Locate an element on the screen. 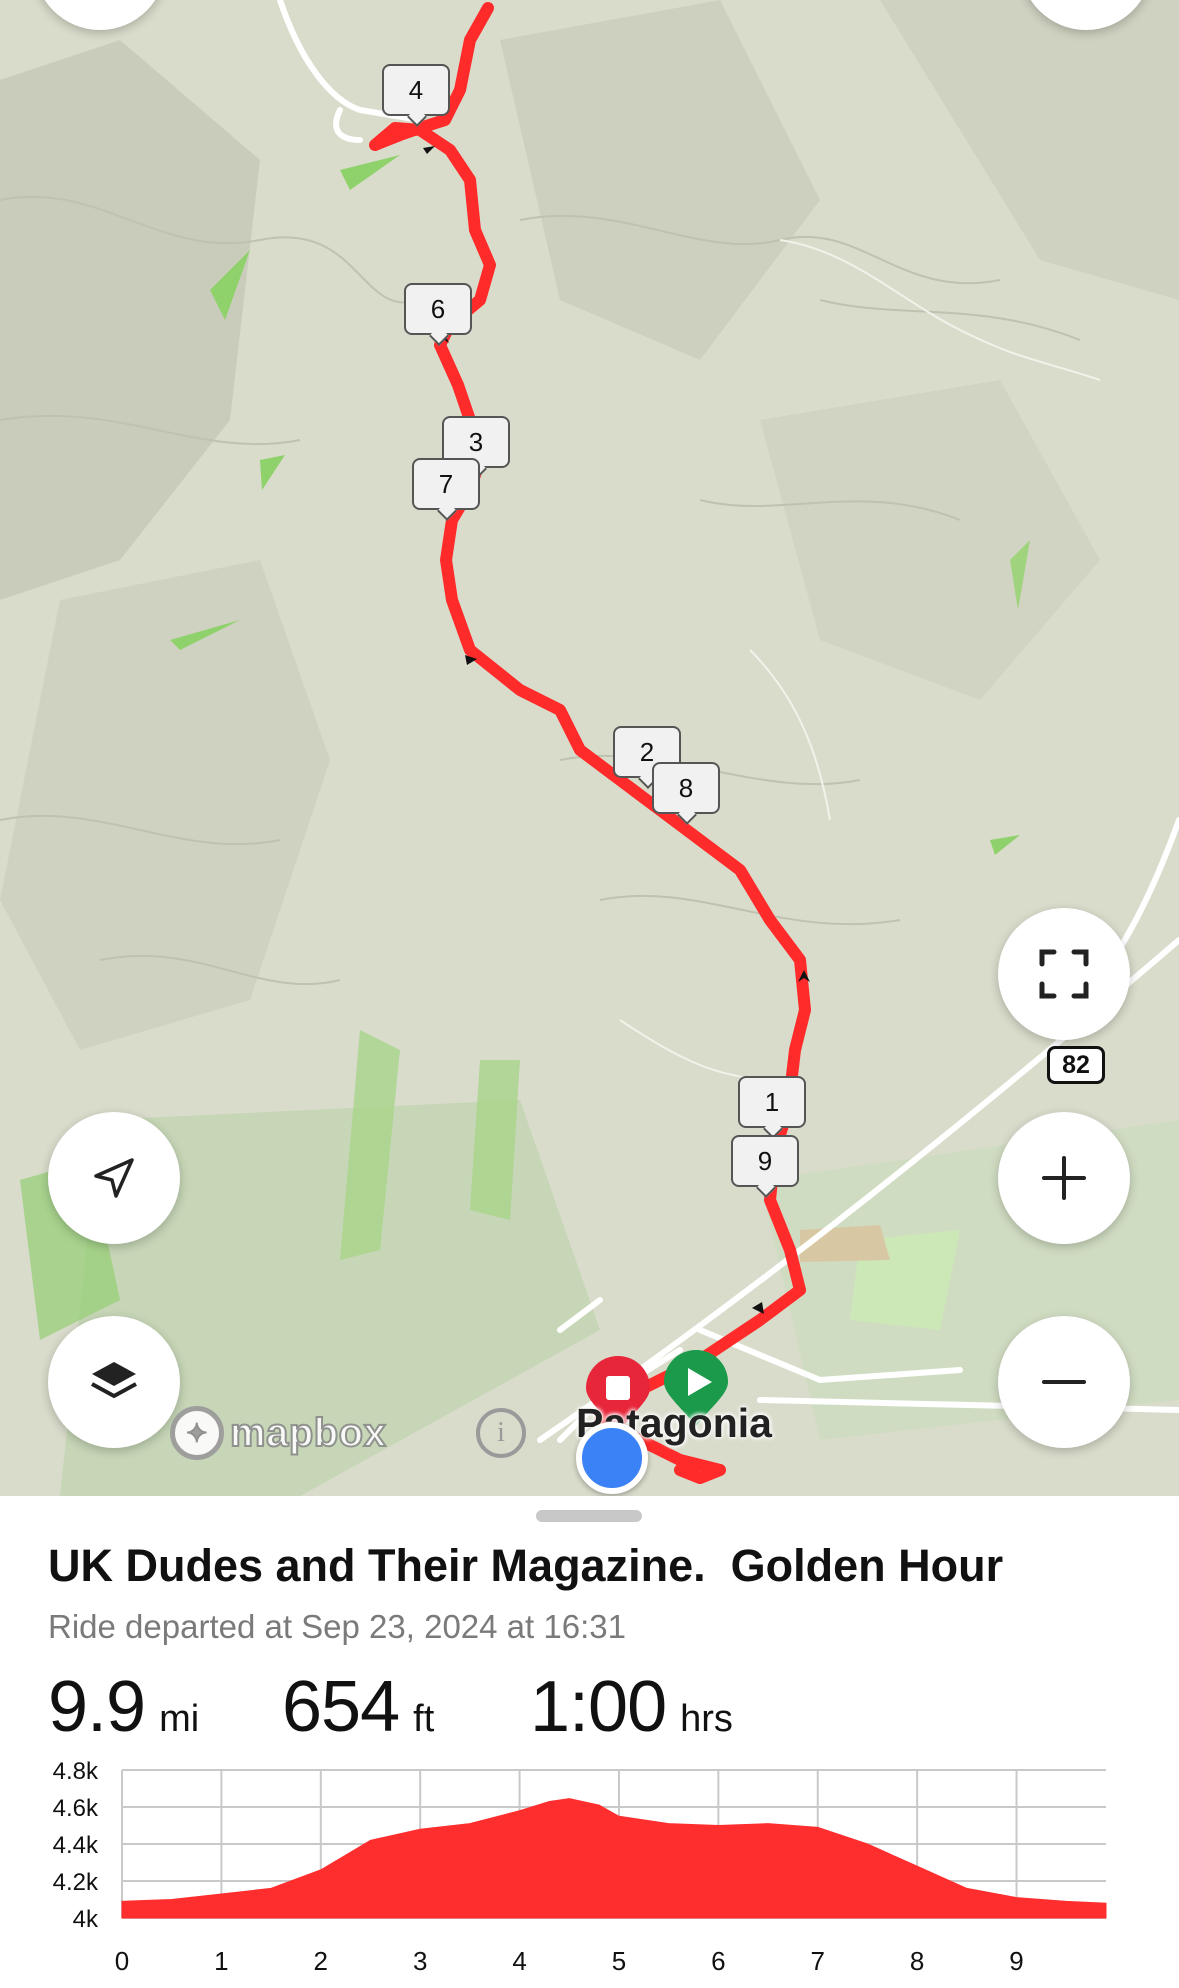 The image size is (1179, 1988). zoom-in-icon is located at coordinates (1064, 1178).